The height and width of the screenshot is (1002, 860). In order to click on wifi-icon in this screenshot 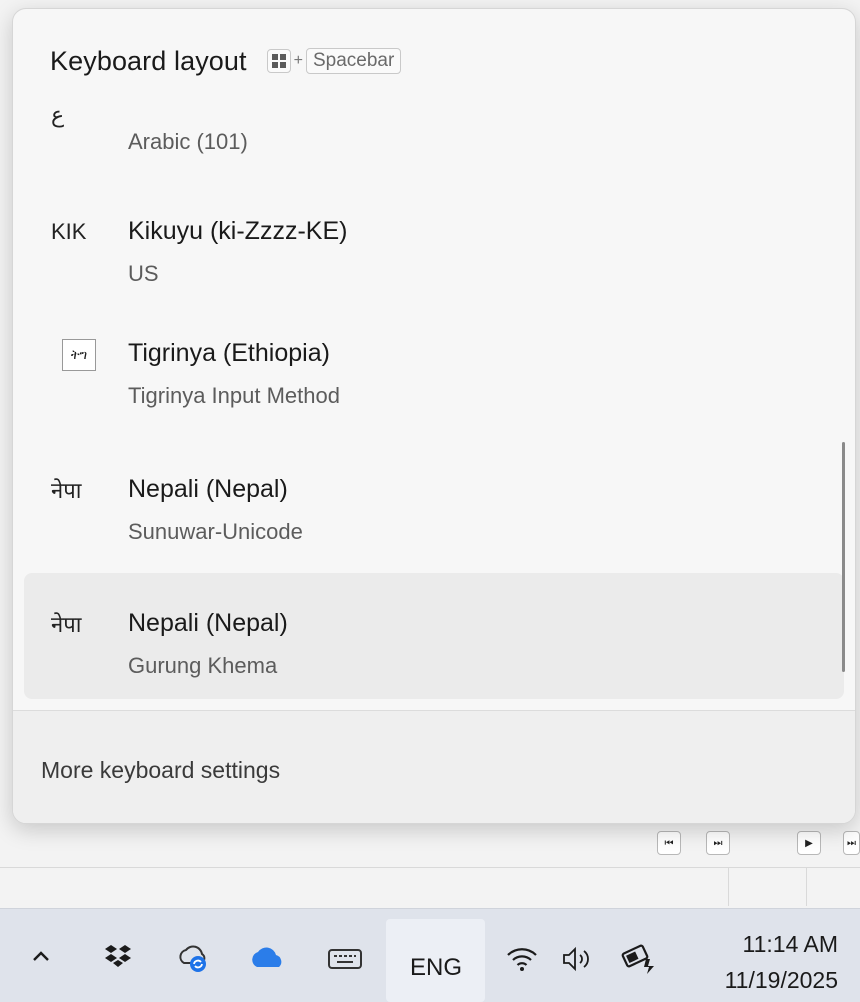, I will do `click(522, 959)`.